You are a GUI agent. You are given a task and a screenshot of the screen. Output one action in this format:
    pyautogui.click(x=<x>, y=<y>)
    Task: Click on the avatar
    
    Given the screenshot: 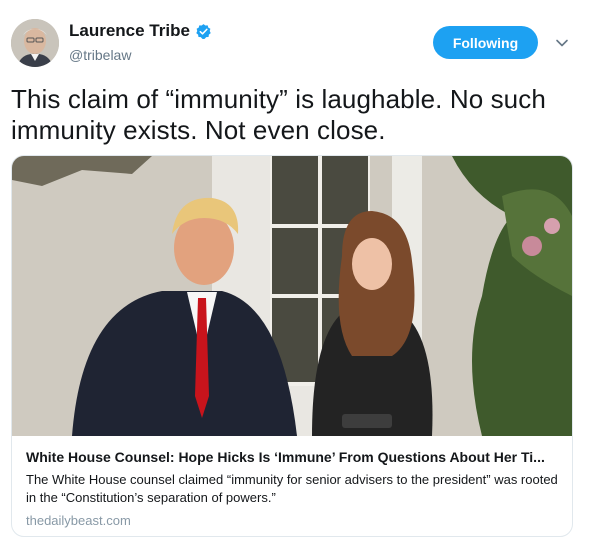 What is the action you would take?
    pyautogui.click(x=35, y=43)
    